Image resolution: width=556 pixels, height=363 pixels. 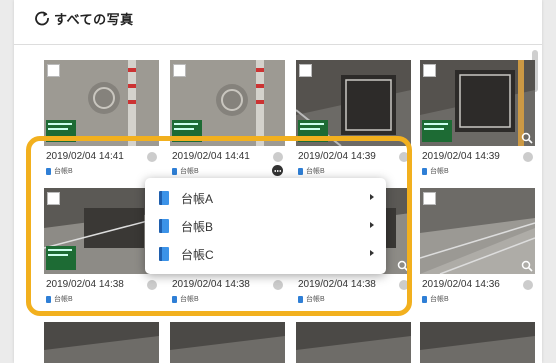 I want to click on refresh-icon, so click(x=42, y=18).